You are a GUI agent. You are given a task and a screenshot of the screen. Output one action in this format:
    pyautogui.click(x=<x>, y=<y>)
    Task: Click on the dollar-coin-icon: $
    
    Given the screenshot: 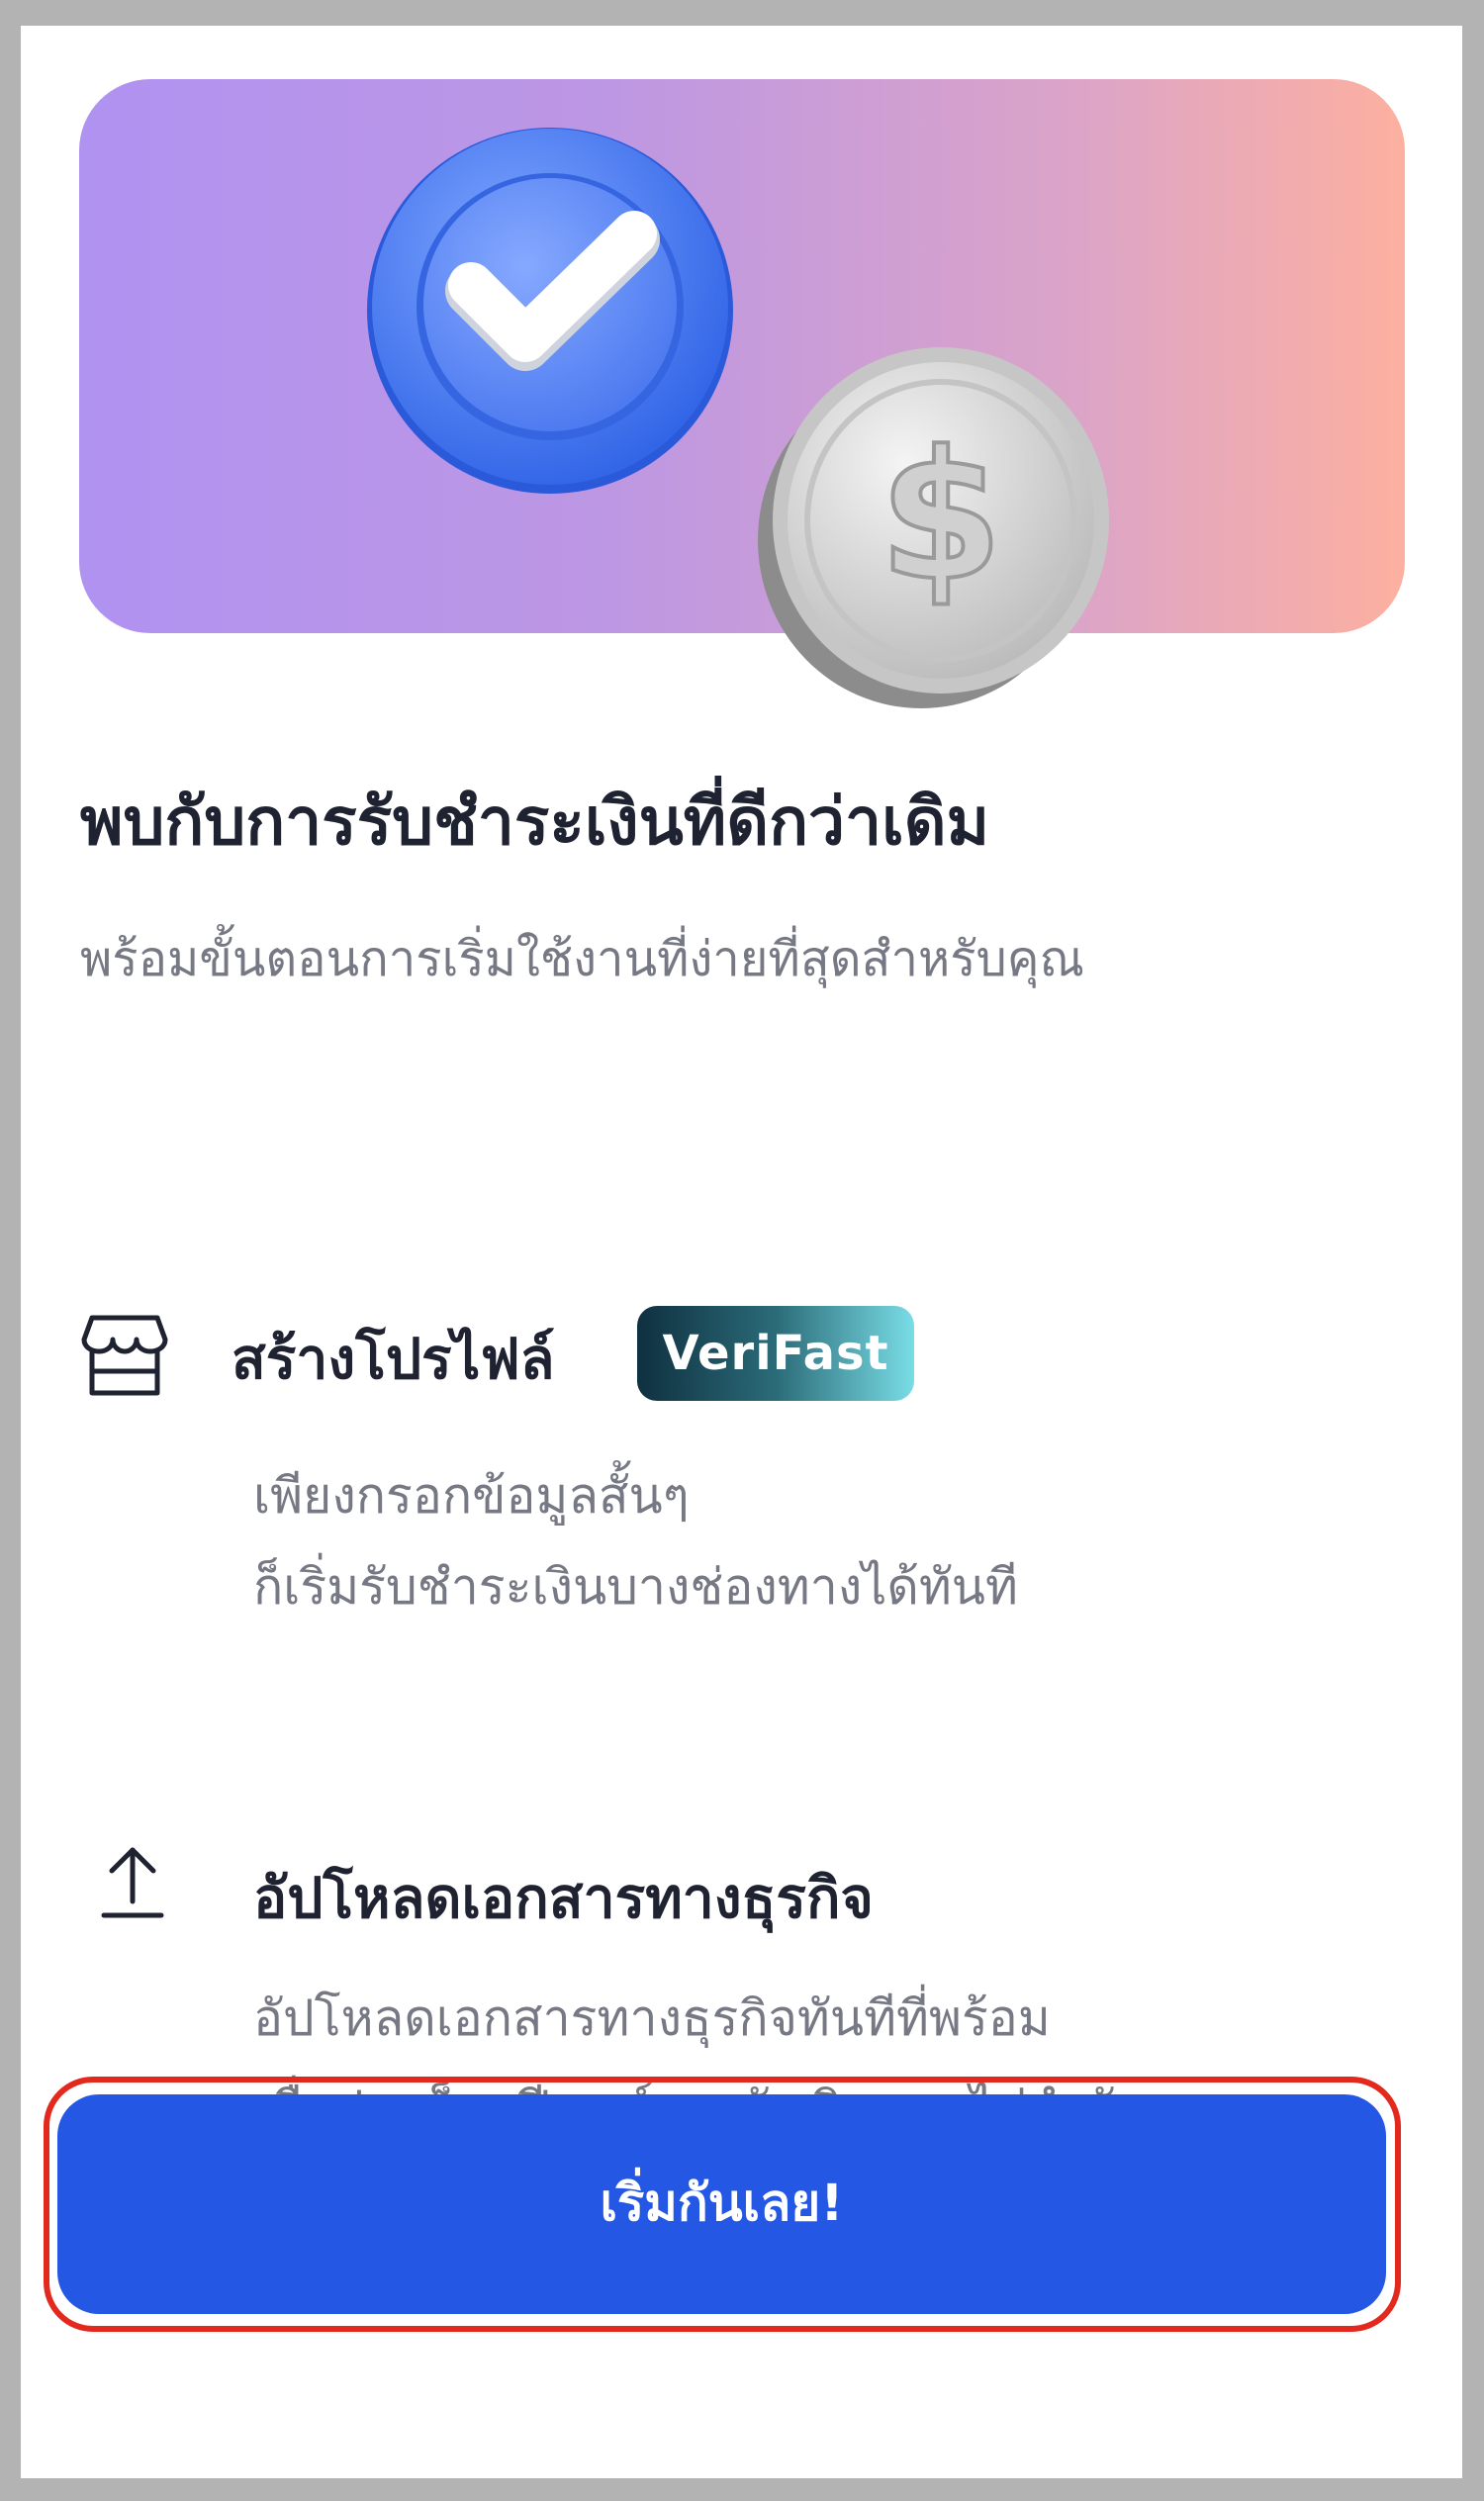 What is the action you would take?
    pyautogui.click(x=933, y=527)
    